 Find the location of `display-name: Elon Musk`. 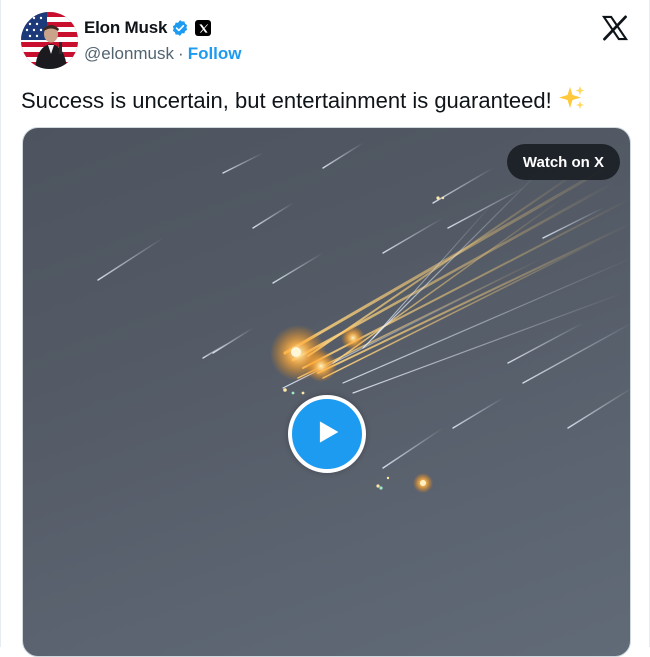

display-name: Elon Musk is located at coordinates (125, 28).